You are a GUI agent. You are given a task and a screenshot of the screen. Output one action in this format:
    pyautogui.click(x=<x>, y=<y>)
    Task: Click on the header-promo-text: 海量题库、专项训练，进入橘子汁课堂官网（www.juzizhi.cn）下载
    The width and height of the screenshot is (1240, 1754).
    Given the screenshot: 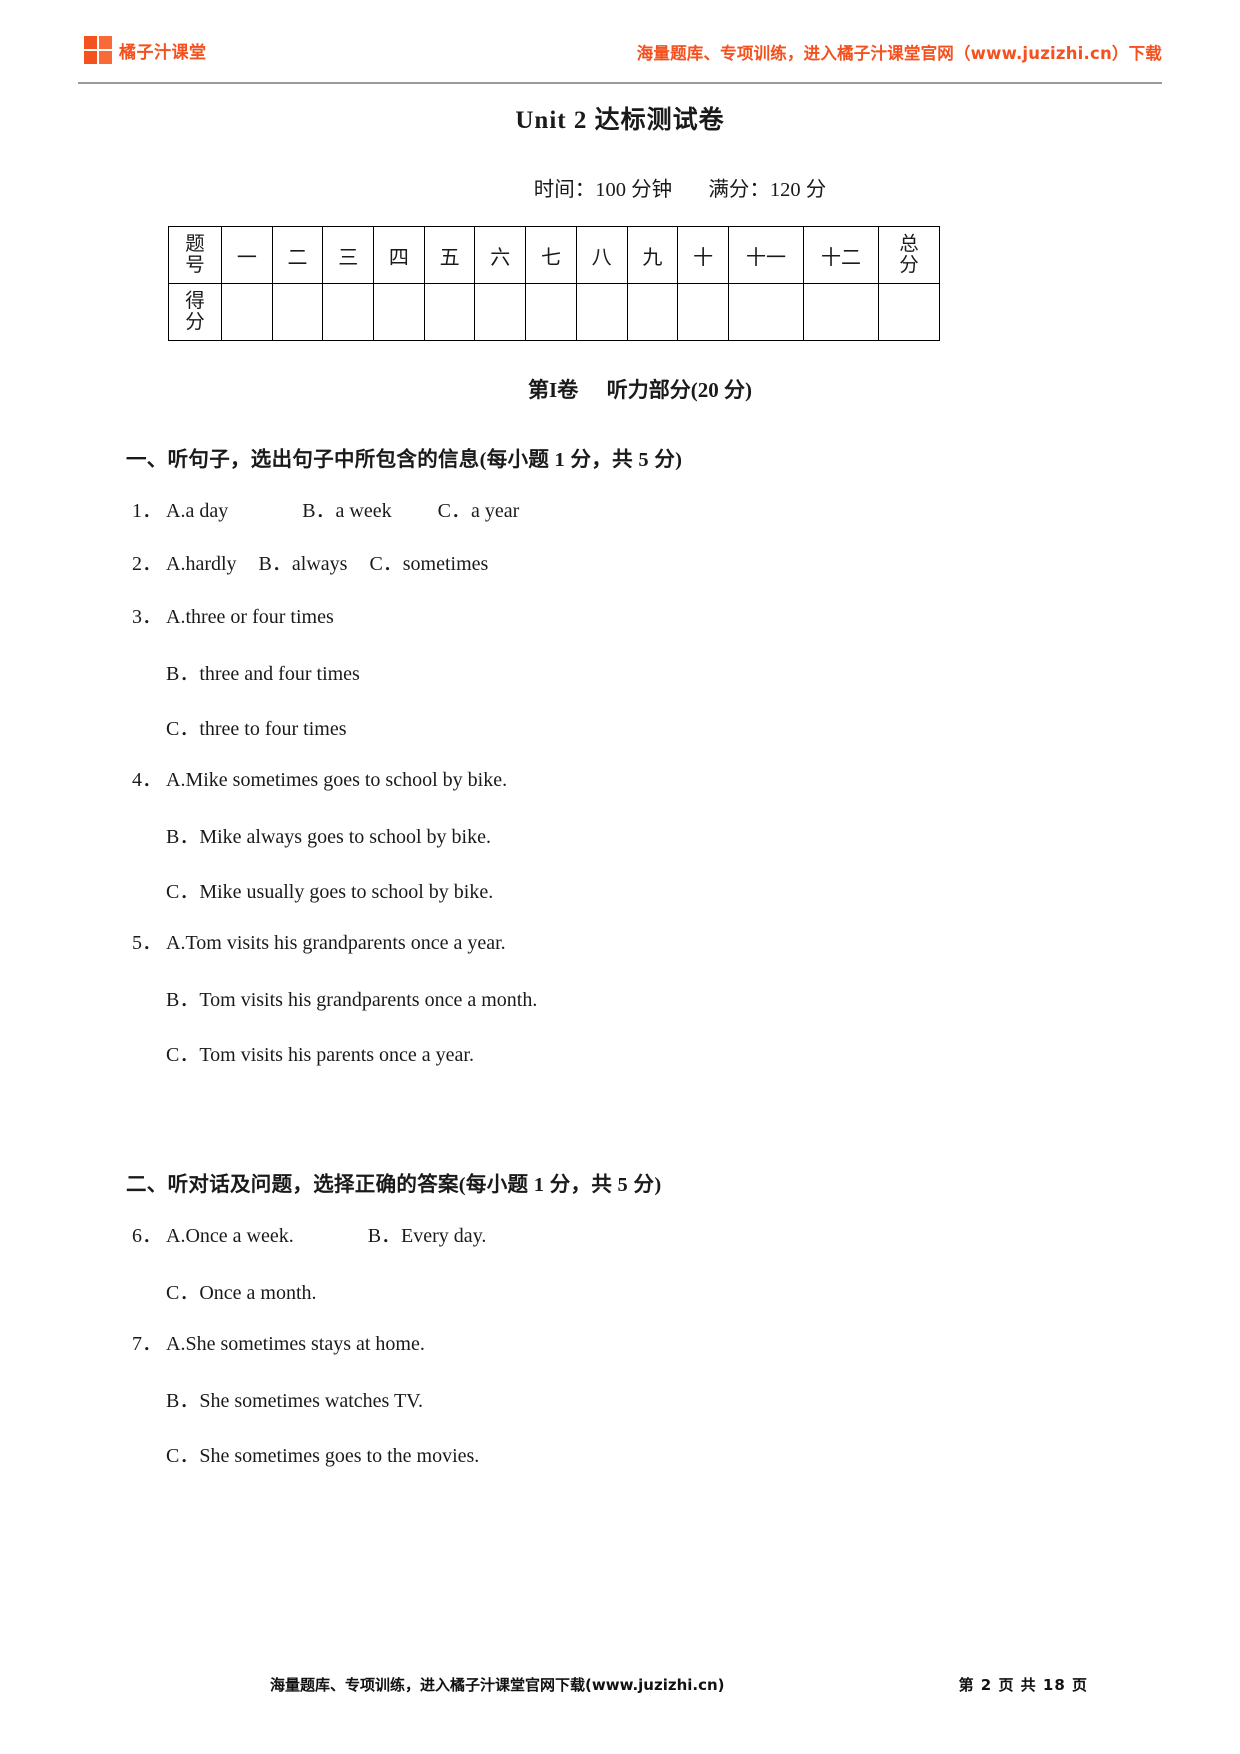 What is the action you would take?
    pyautogui.click(x=899, y=53)
    